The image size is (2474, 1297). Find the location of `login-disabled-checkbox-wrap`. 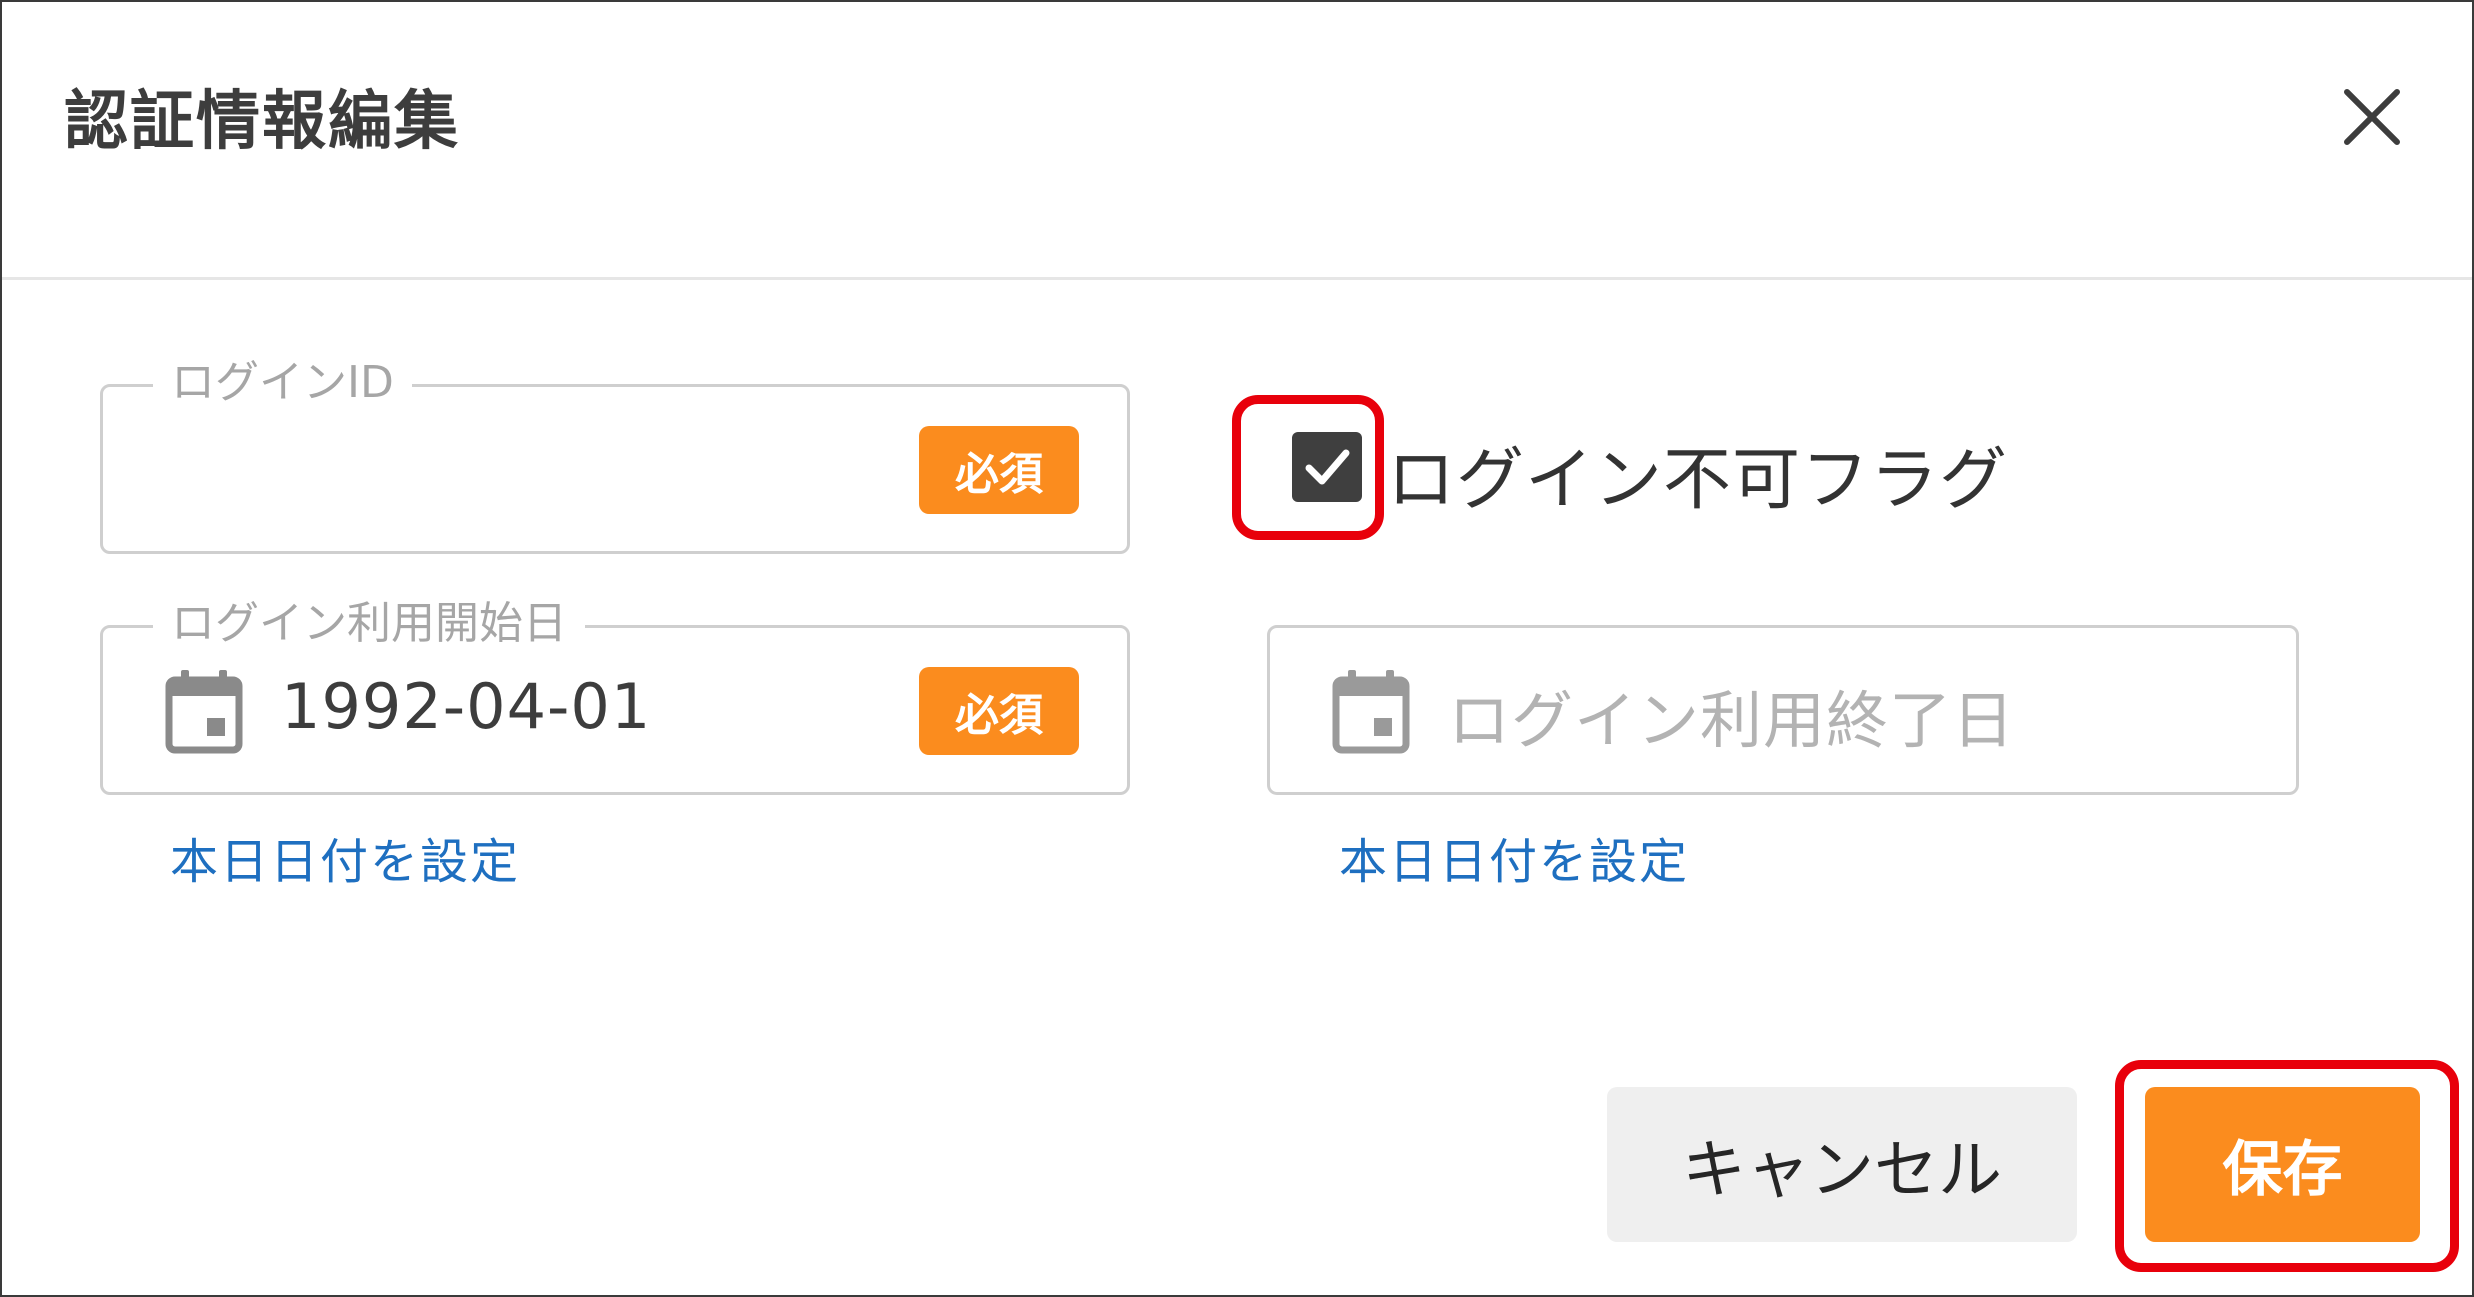

login-disabled-checkbox-wrap is located at coordinates (1327, 467).